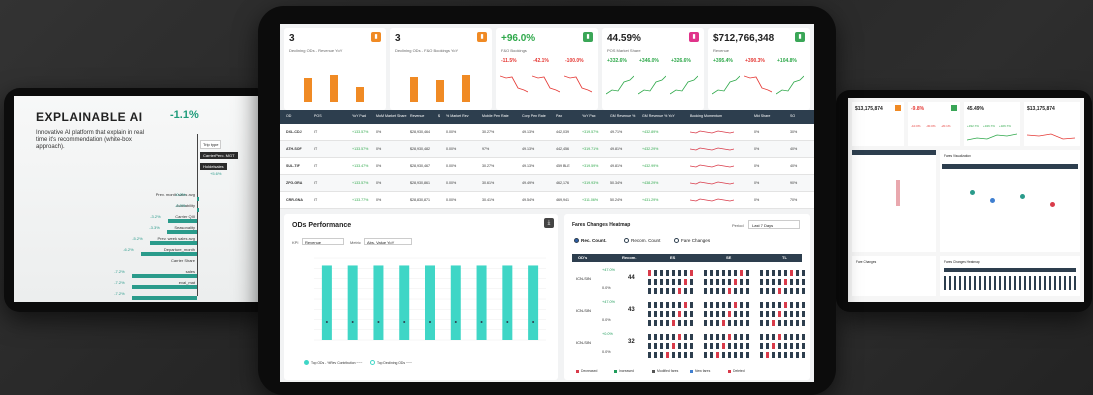 The width and height of the screenshot is (1093, 395). What do you see at coordinates (394, 363) in the screenshot?
I see `legend-declining-ods: Top Declining ODs ~~~` at bounding box center [394, 363].